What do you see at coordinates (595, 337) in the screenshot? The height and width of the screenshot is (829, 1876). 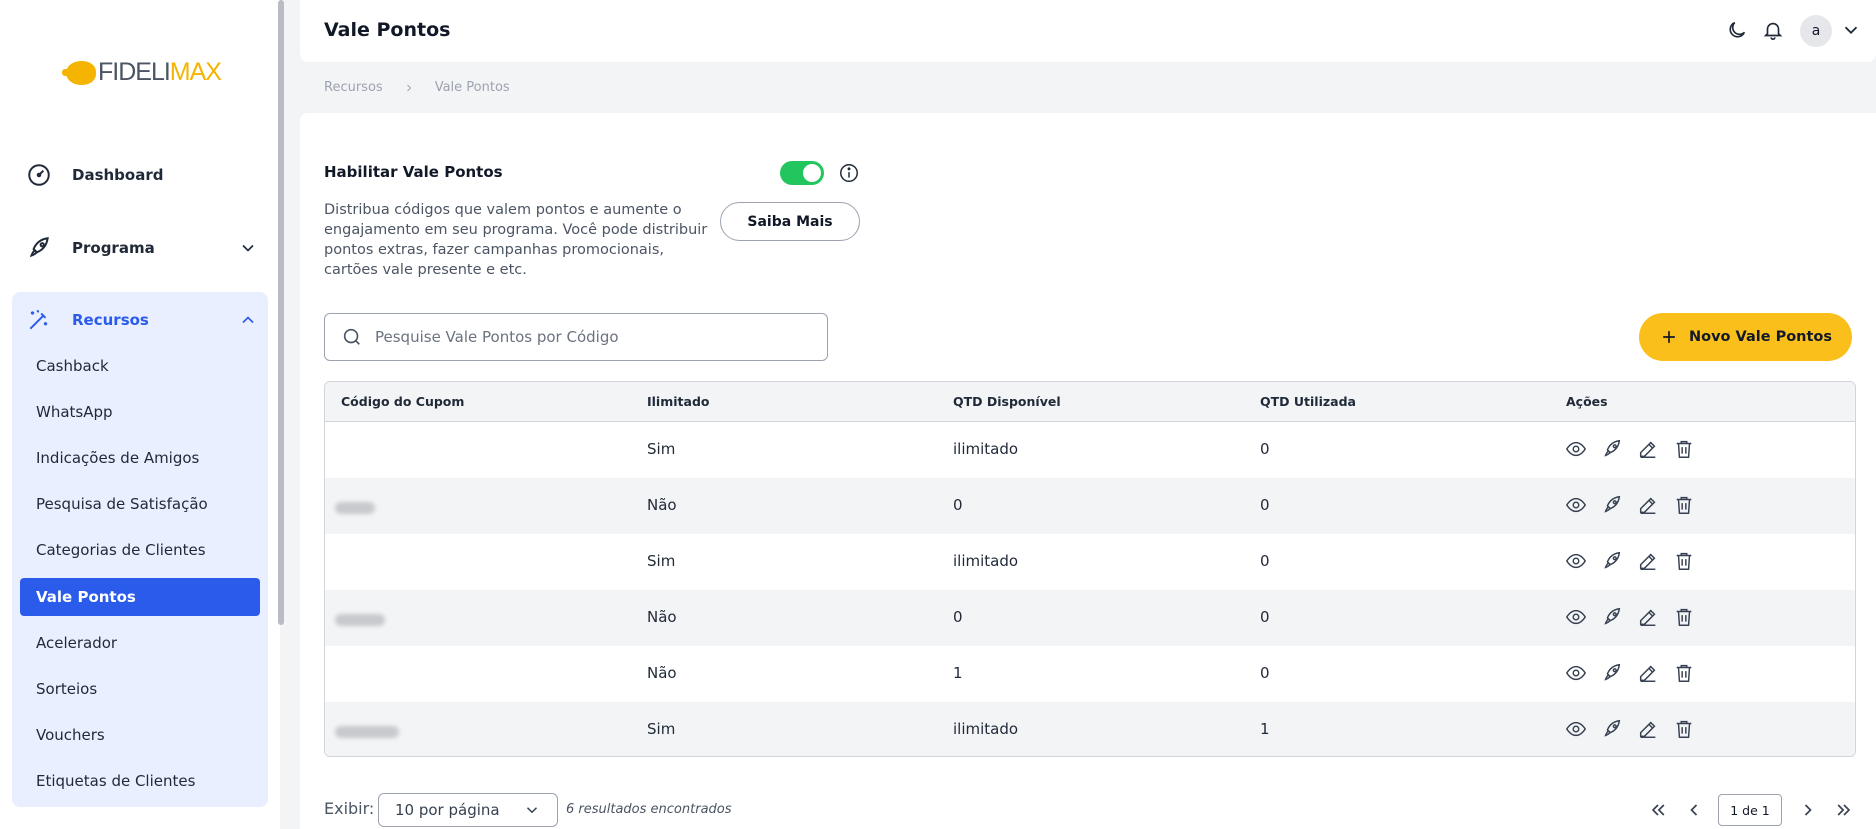 I see `search-input` at bounding box center [595, 337].